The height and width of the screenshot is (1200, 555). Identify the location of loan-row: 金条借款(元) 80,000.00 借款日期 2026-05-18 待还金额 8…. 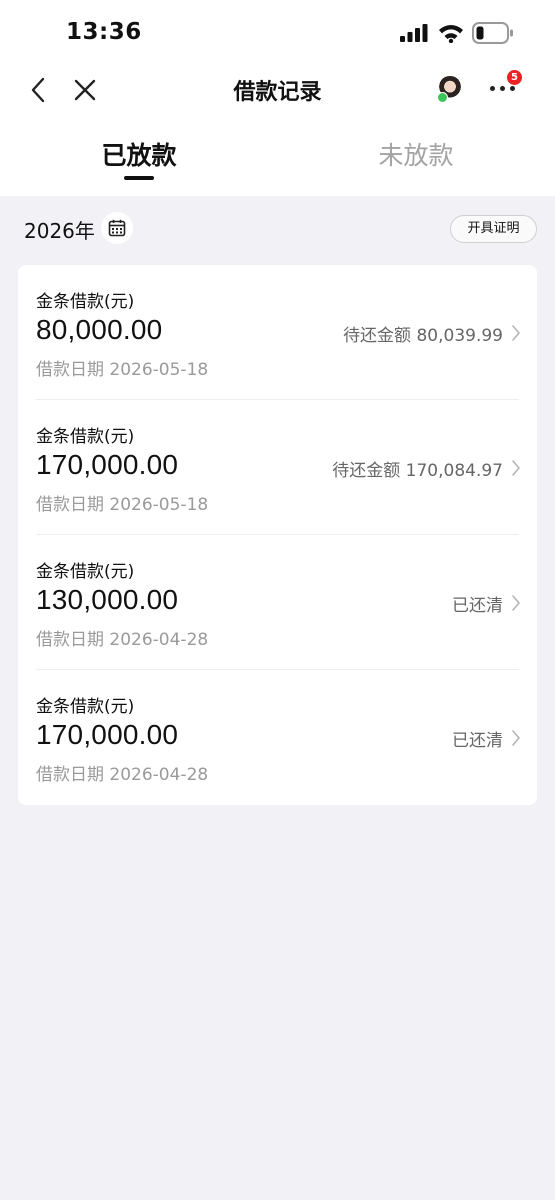
(277, 332).